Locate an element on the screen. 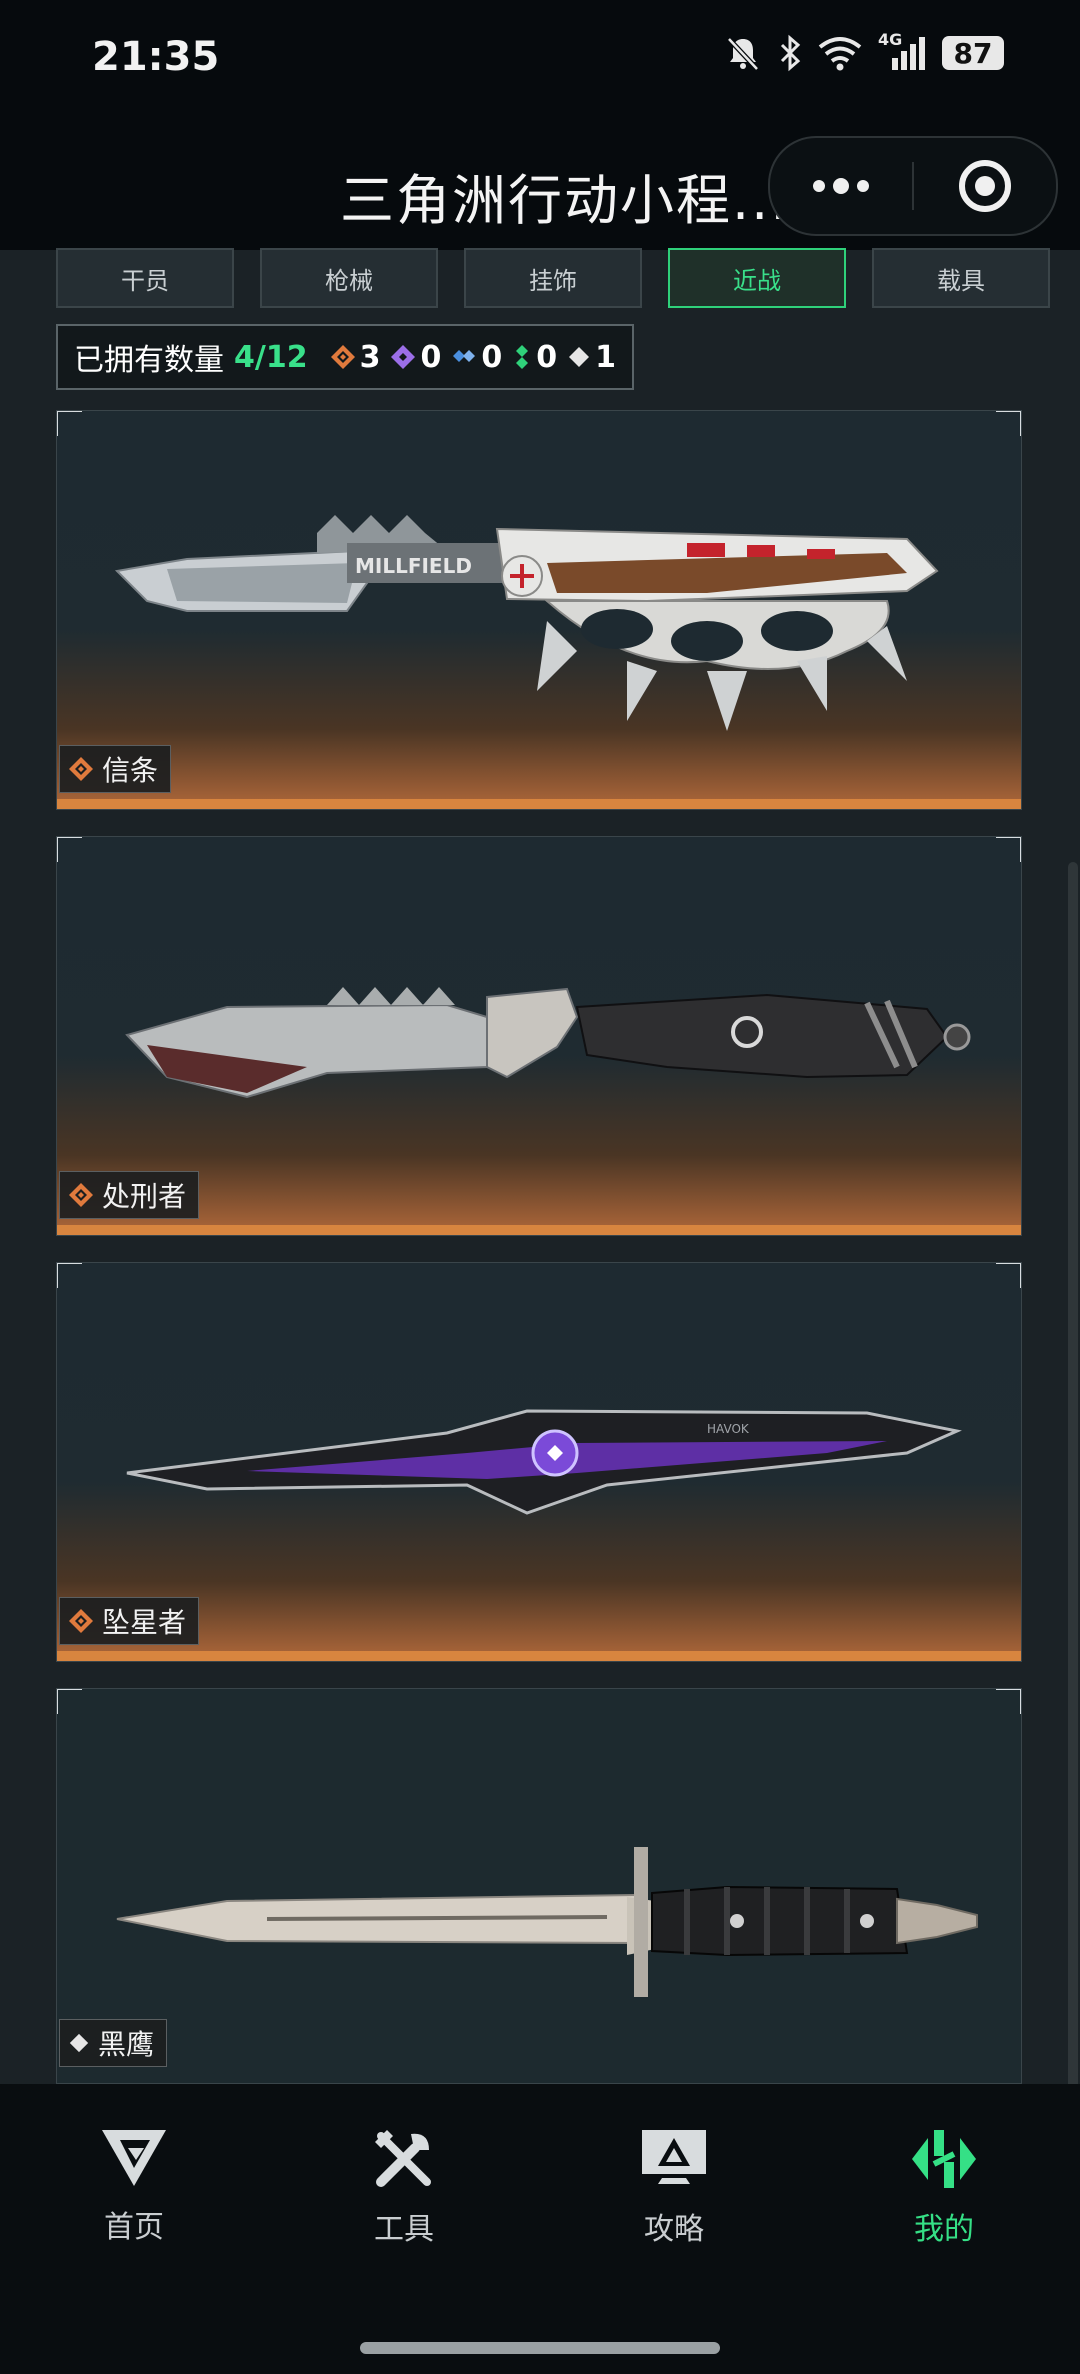  green-diamond-icon is located at coordinates (522, 357).